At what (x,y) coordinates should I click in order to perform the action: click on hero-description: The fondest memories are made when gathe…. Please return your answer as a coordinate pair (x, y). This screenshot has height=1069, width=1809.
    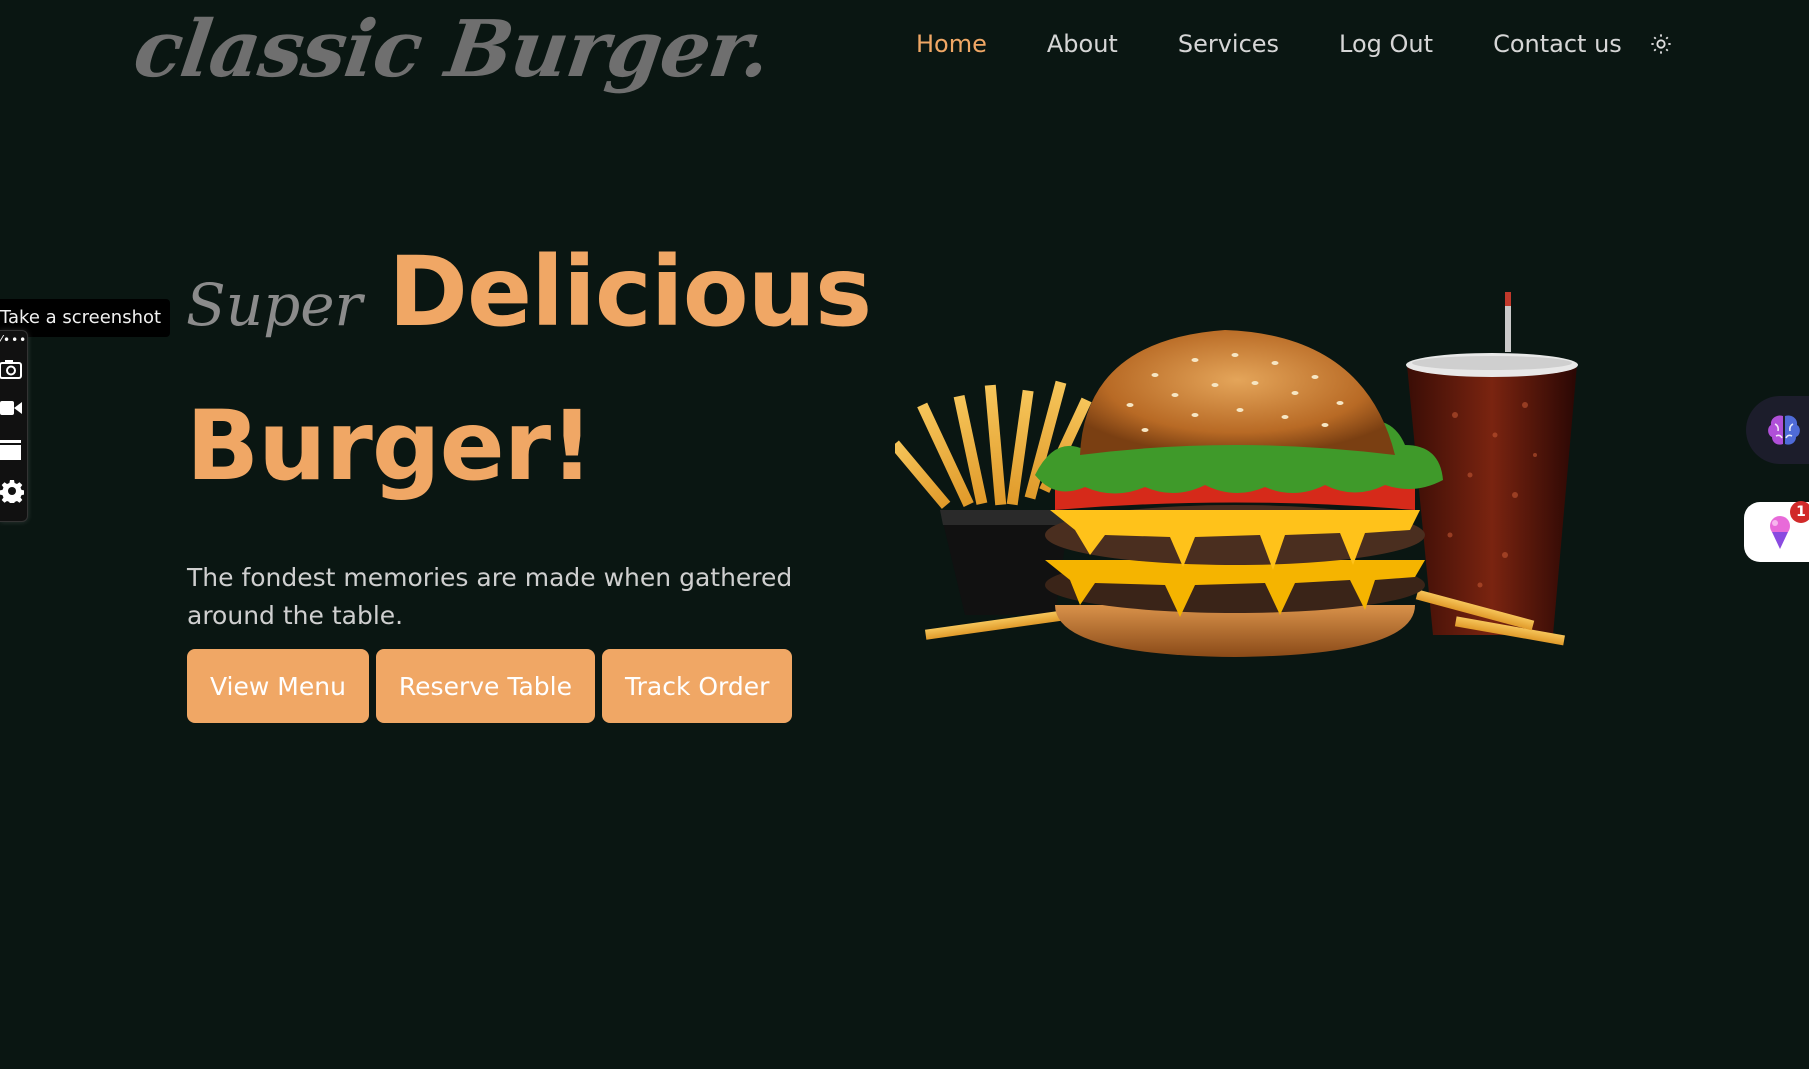
    Looking at the image, I should click on (490, 596).